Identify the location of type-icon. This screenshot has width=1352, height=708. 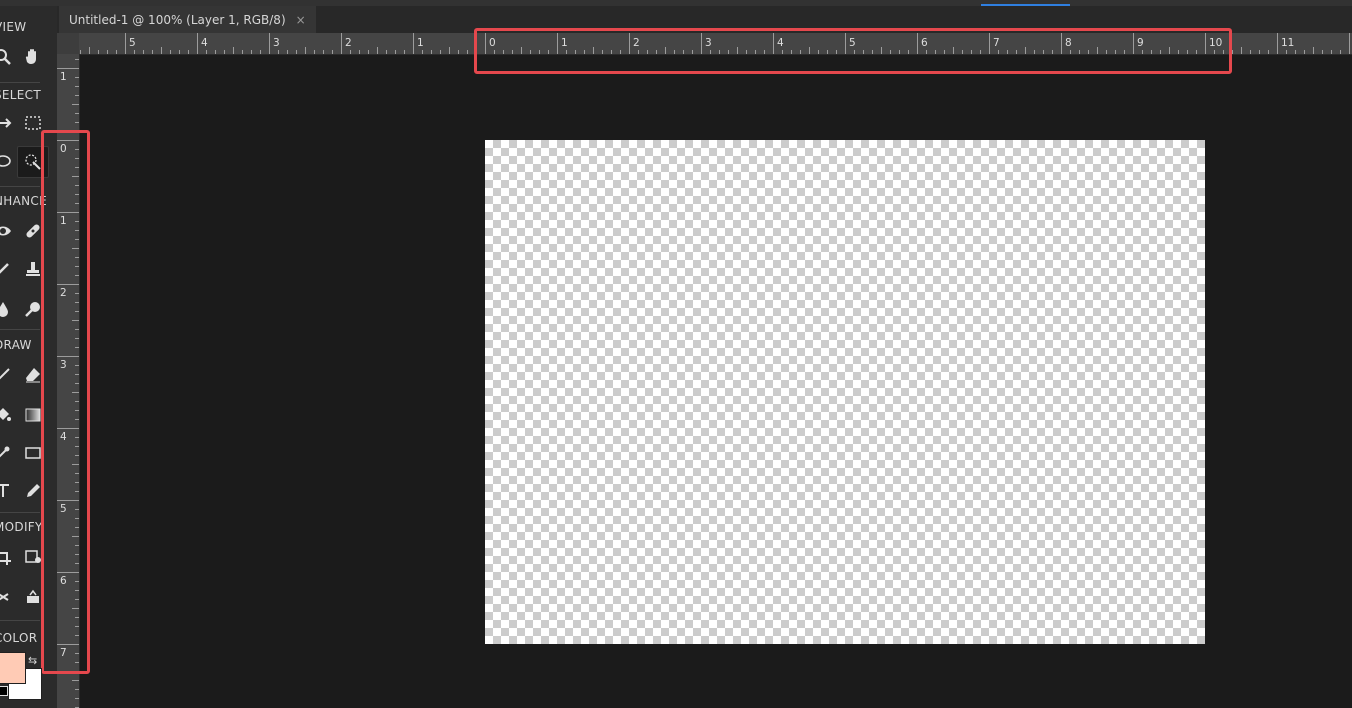
(4, 490).